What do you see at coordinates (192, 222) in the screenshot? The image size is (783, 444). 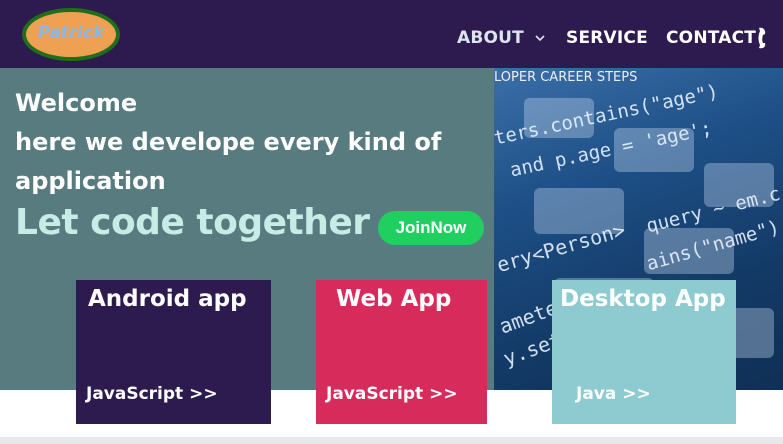 I see `hero-tagline: Let code together` at bounding box center [192, 222].